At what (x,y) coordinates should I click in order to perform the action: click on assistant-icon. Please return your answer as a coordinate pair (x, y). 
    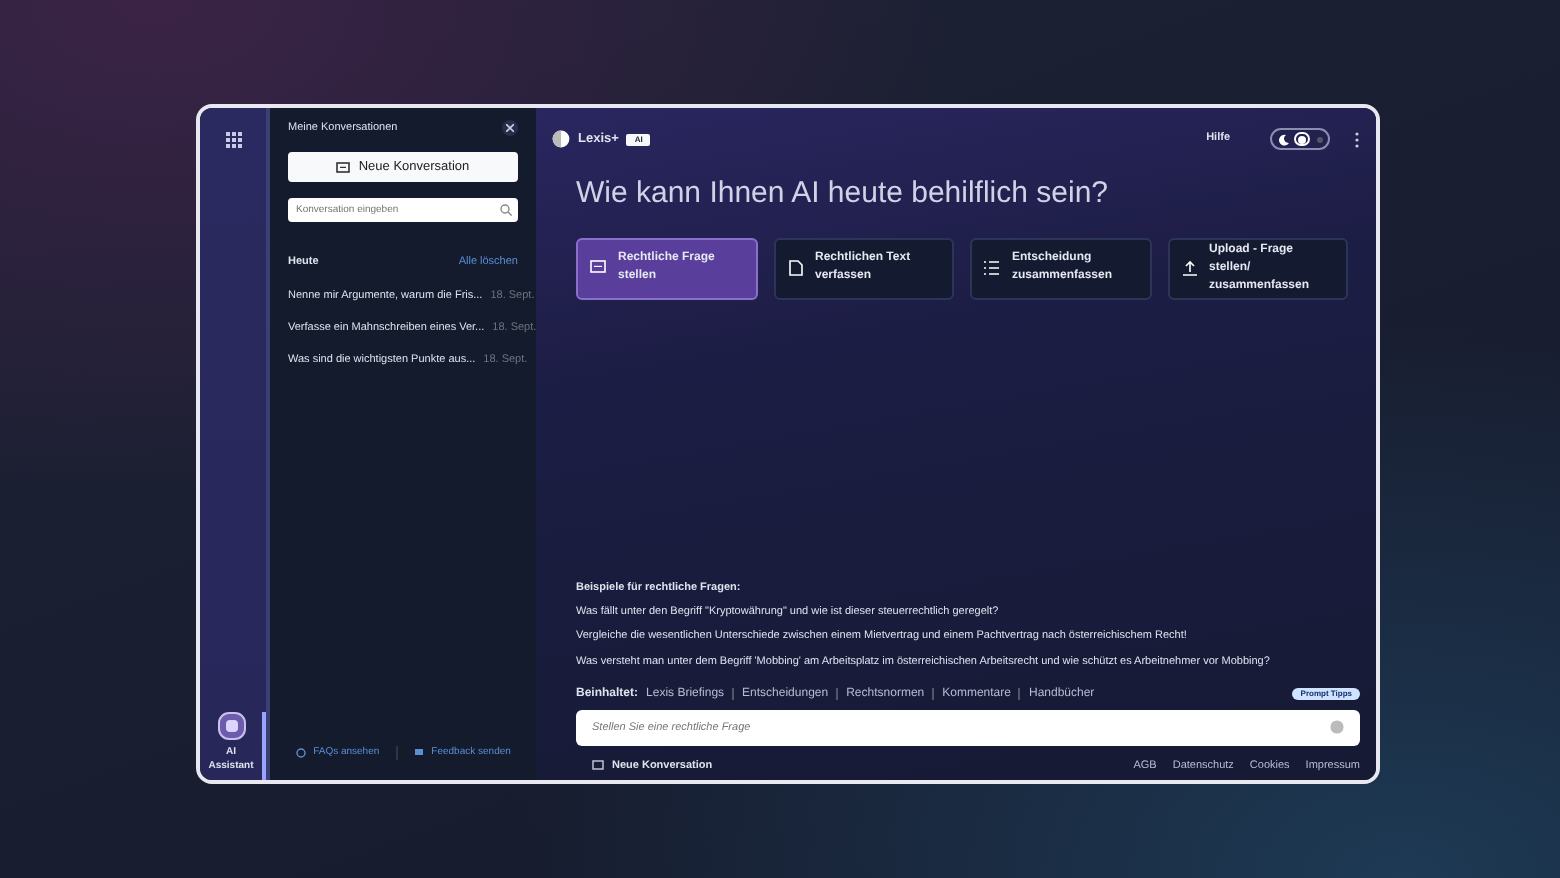
    Looking at the image, I should click on (231, 726).